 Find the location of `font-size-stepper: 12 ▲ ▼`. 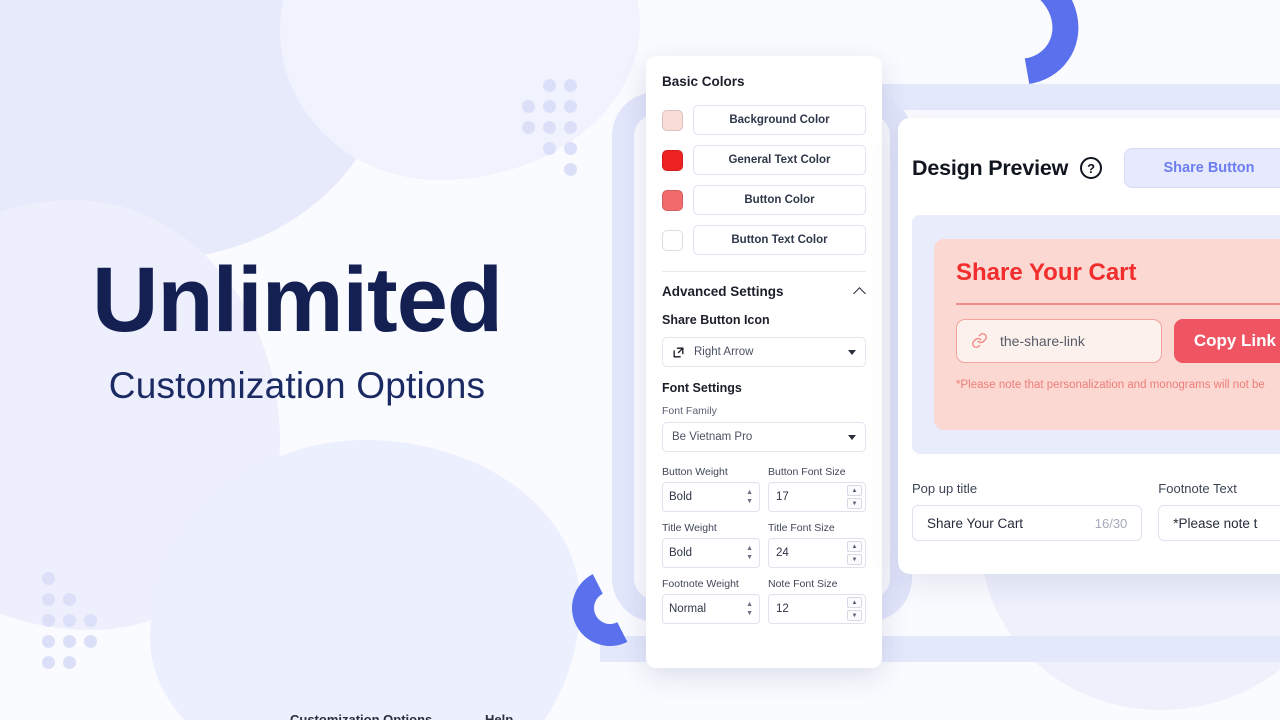

font-size-stepper: 12 ▲ ▼ is located at coordinates (817, 609).